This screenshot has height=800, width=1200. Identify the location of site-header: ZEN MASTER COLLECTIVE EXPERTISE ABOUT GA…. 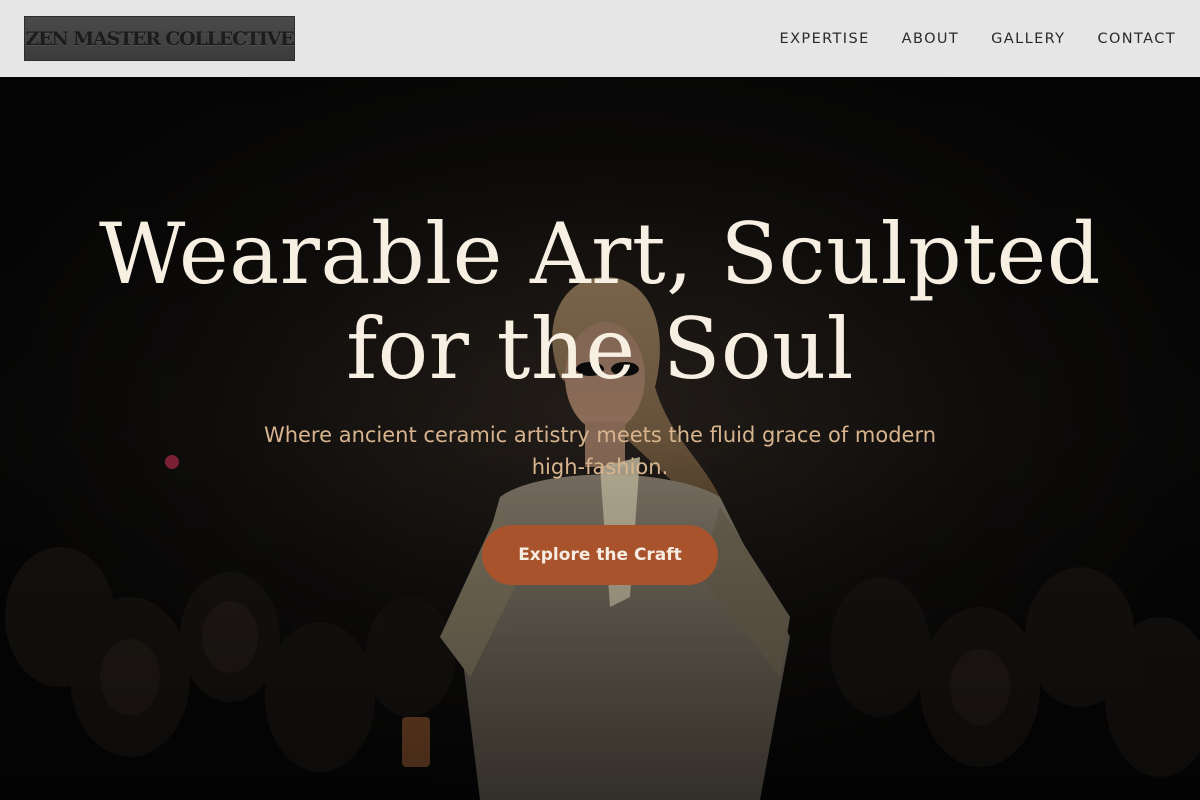
(600, 38).